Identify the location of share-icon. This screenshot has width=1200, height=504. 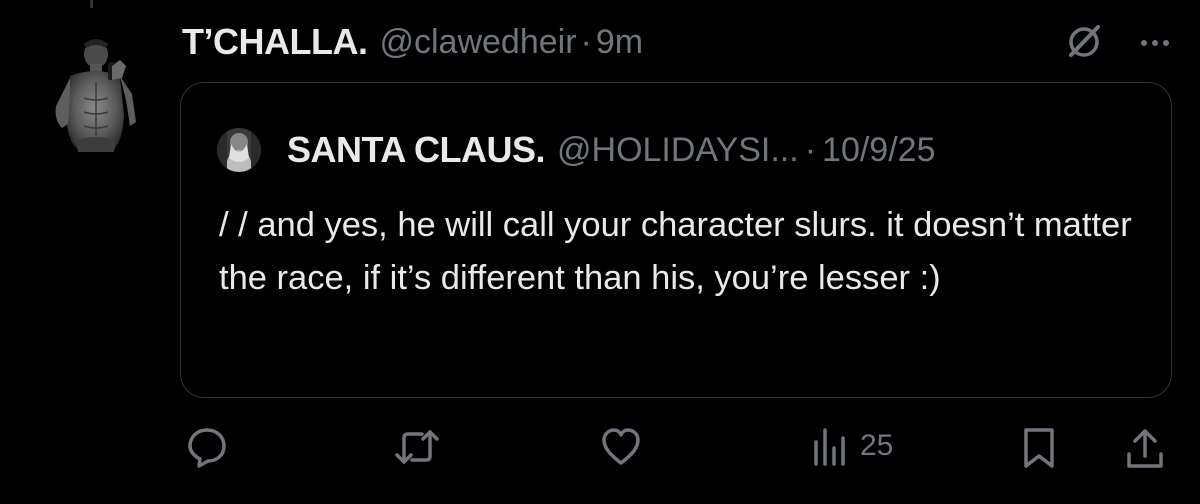
(1145, 448).